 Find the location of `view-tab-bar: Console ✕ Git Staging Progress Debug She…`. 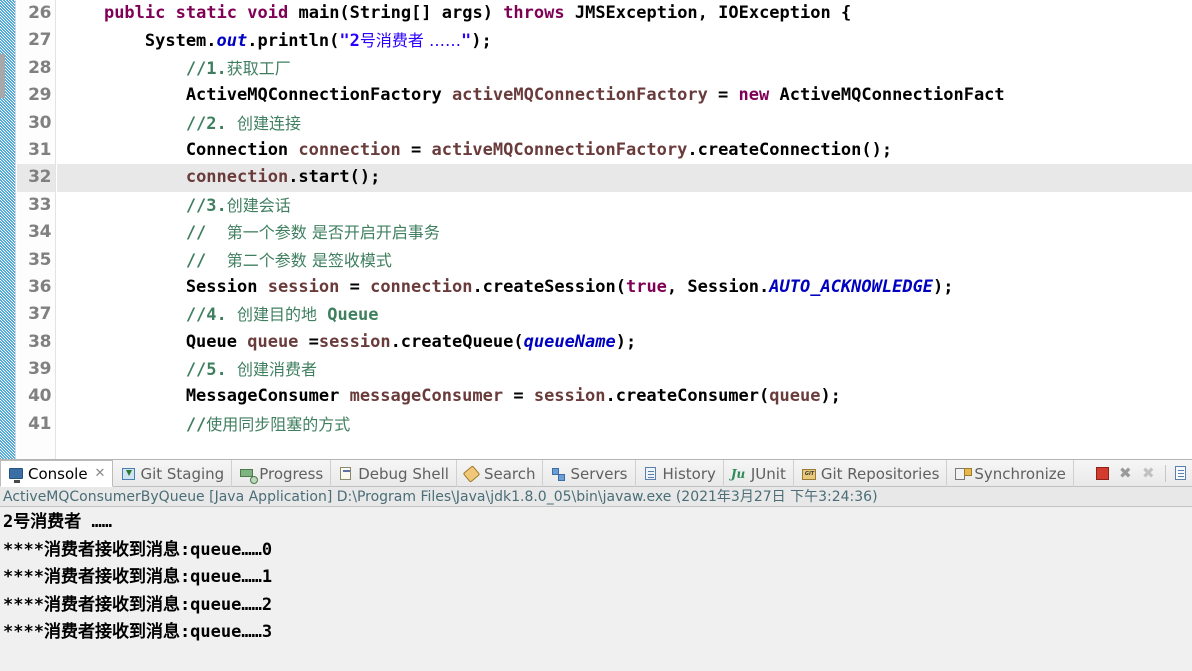

view-tab-bar: Console ✕ Git Staging Progress Debug She… is located at coordinates (596, 473).